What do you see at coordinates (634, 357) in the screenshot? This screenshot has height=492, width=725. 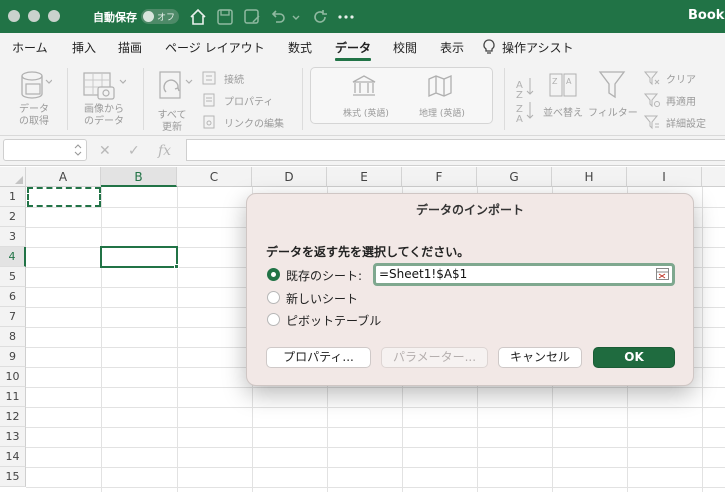 I see `ok-button: OK` at bounding box center [634, 357].